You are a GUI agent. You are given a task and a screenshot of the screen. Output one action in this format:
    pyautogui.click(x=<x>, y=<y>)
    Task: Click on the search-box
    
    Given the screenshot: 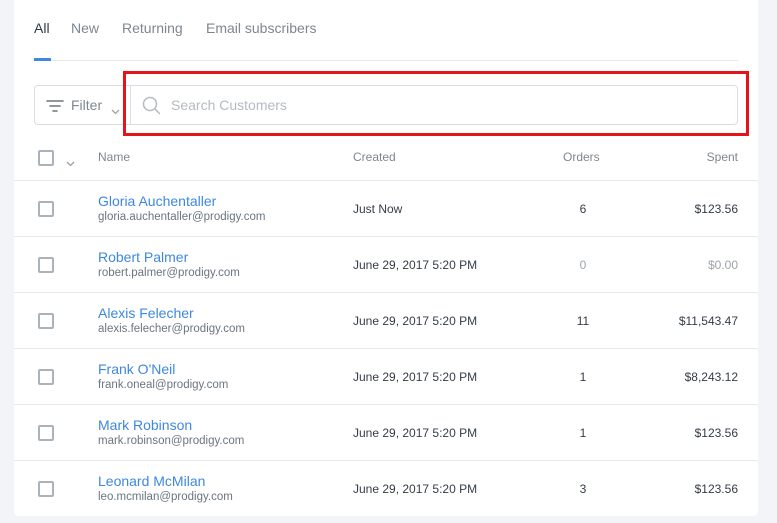 What is the action you would take?
    pyautogui.click(x=434, y=105)
    